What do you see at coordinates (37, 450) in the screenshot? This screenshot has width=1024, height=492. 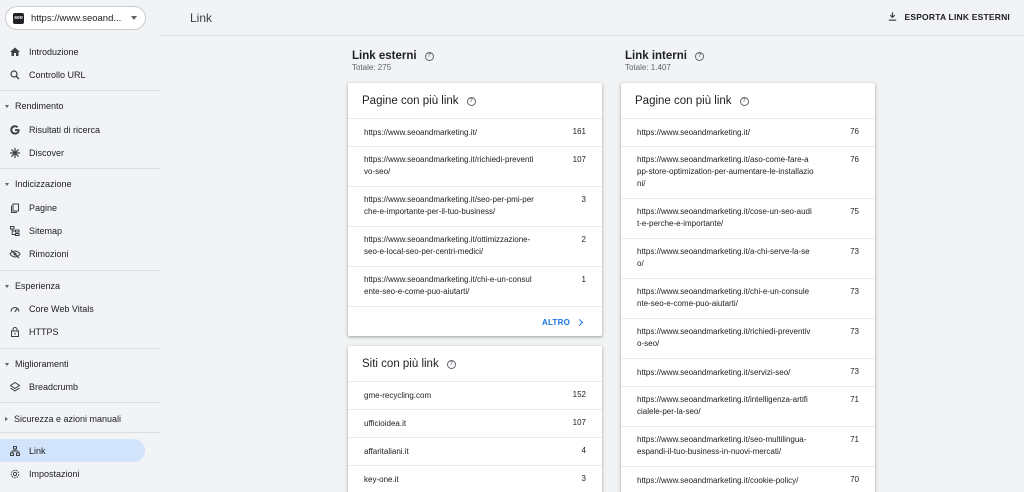 I see `sidebar-item-label: Link` at bounding box center [37, 450].